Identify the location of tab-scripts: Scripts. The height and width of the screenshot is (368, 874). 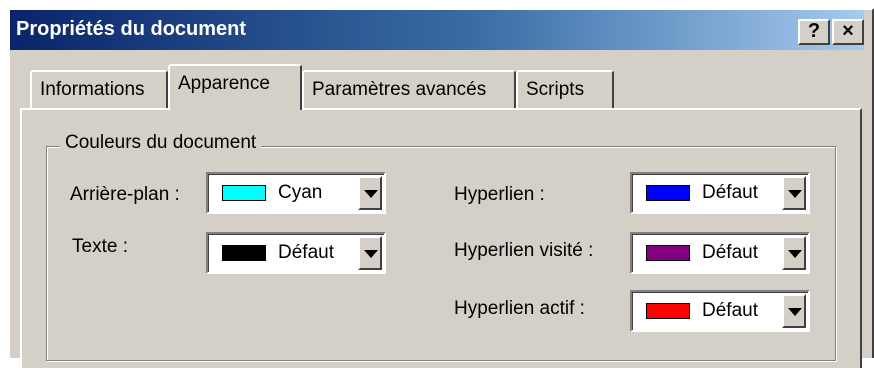
(565, 89).